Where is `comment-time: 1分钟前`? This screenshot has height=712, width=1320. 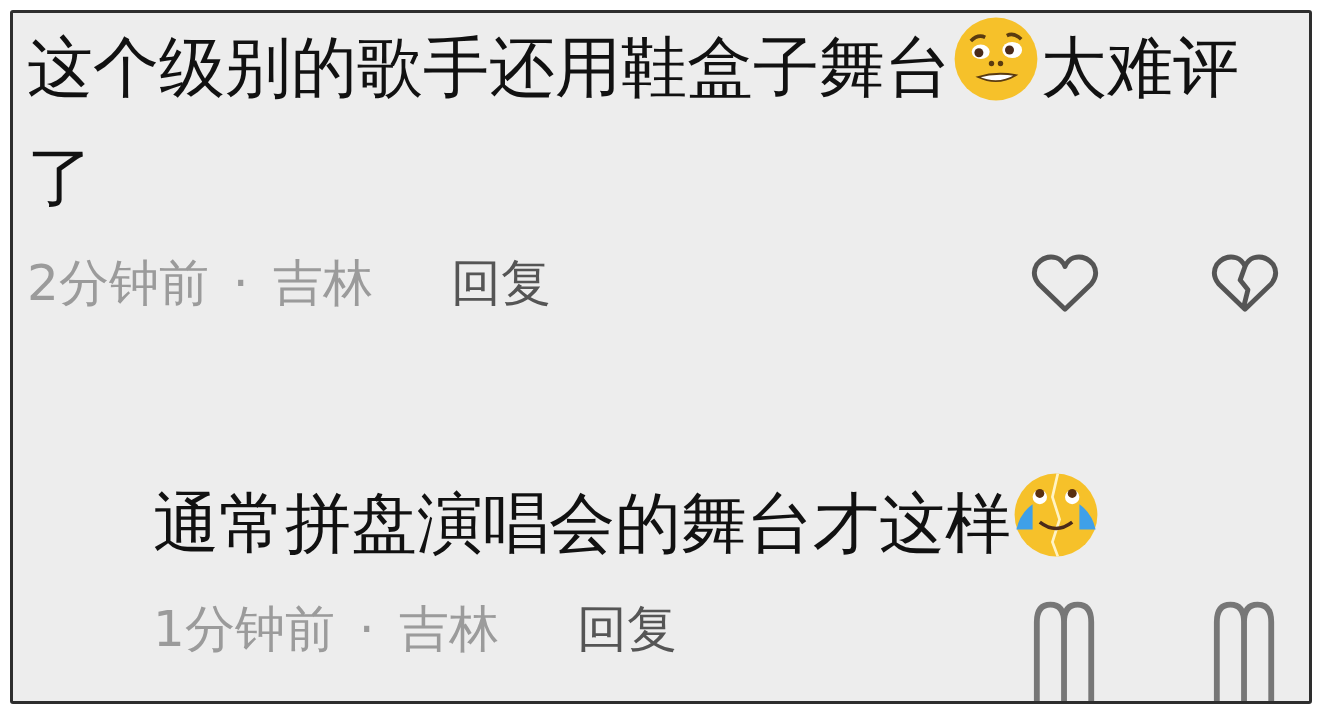
comment-time: 1分钟前 is located at coordinates (244, 629).